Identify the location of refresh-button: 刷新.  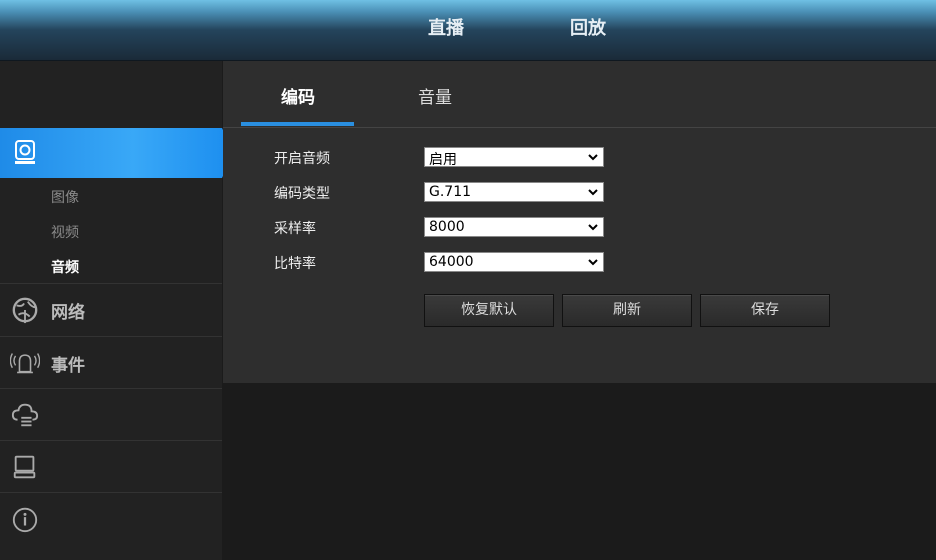
(627, 310).